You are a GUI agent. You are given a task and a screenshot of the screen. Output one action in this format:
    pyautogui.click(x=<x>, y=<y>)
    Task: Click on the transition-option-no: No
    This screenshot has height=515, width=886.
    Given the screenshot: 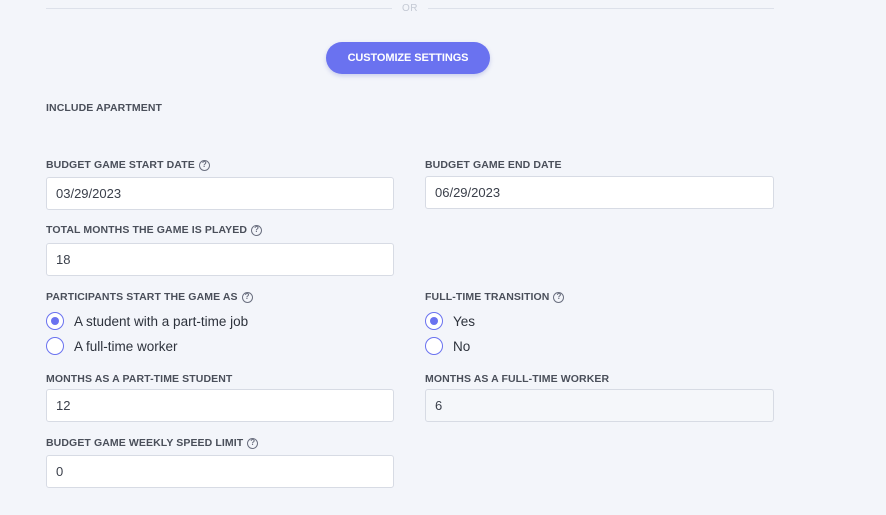 What is the action you would take?
    pyautogui.click(x=447, y=346)
    